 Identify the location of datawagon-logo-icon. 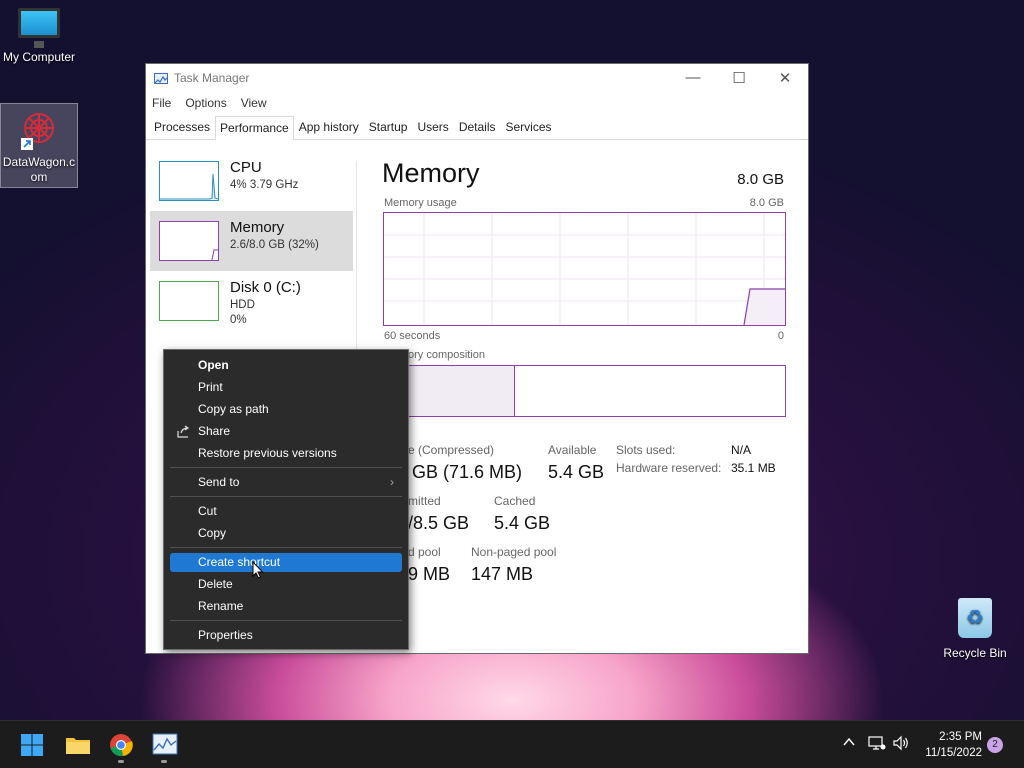
(39, 130).